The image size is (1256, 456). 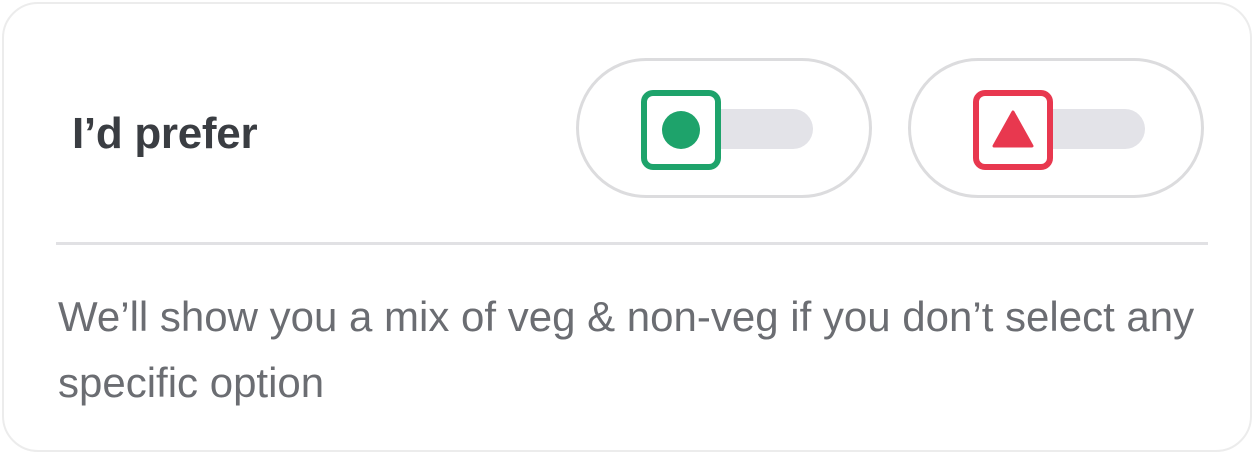 I want to click on veg-toggle-knob, so click(x=681, y=130).